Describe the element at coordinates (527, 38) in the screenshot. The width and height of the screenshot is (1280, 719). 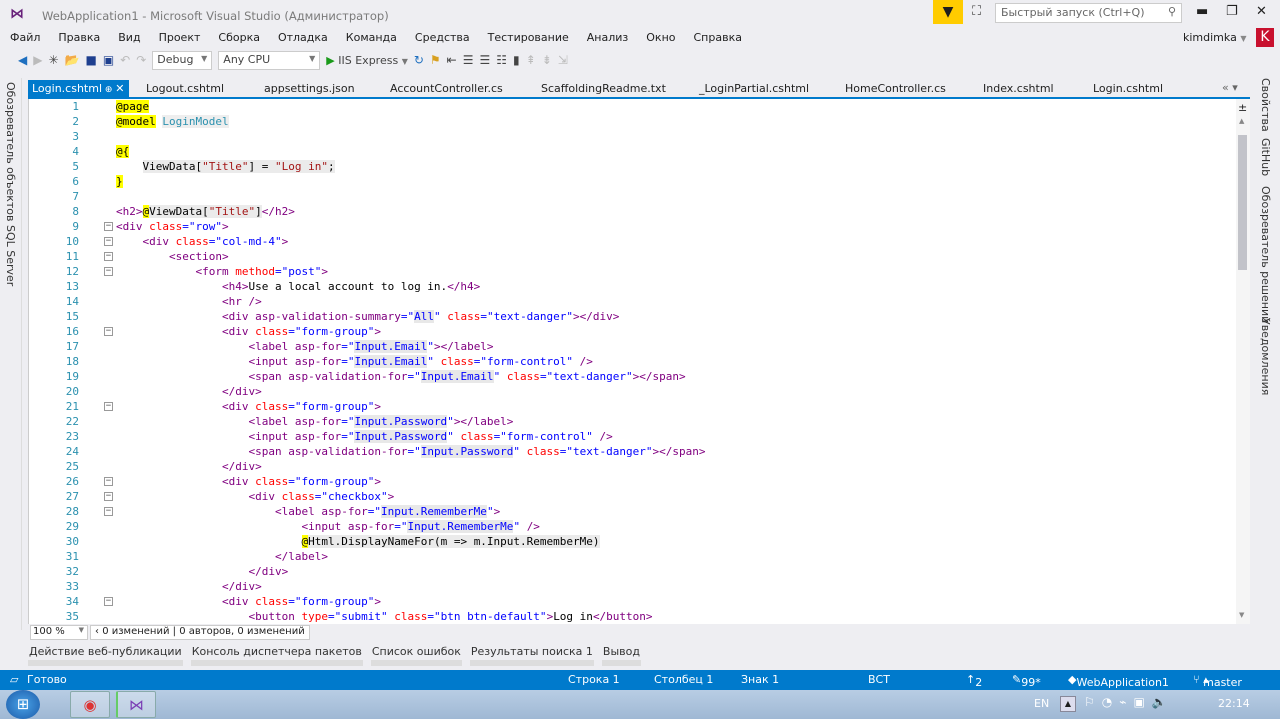
I see `menu-item-8: Тестирование` at that location.